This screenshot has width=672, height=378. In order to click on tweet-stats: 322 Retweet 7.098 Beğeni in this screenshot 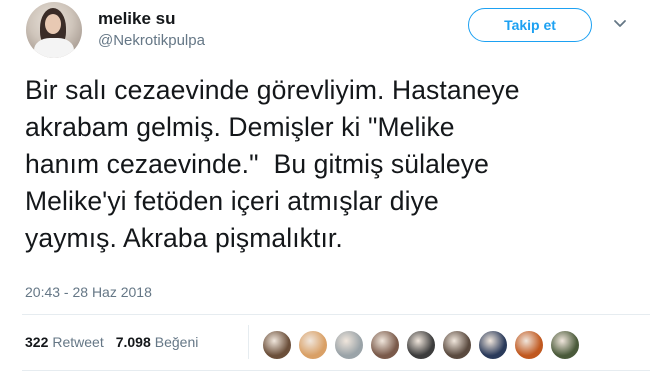, I will do `click(117, 342)`.